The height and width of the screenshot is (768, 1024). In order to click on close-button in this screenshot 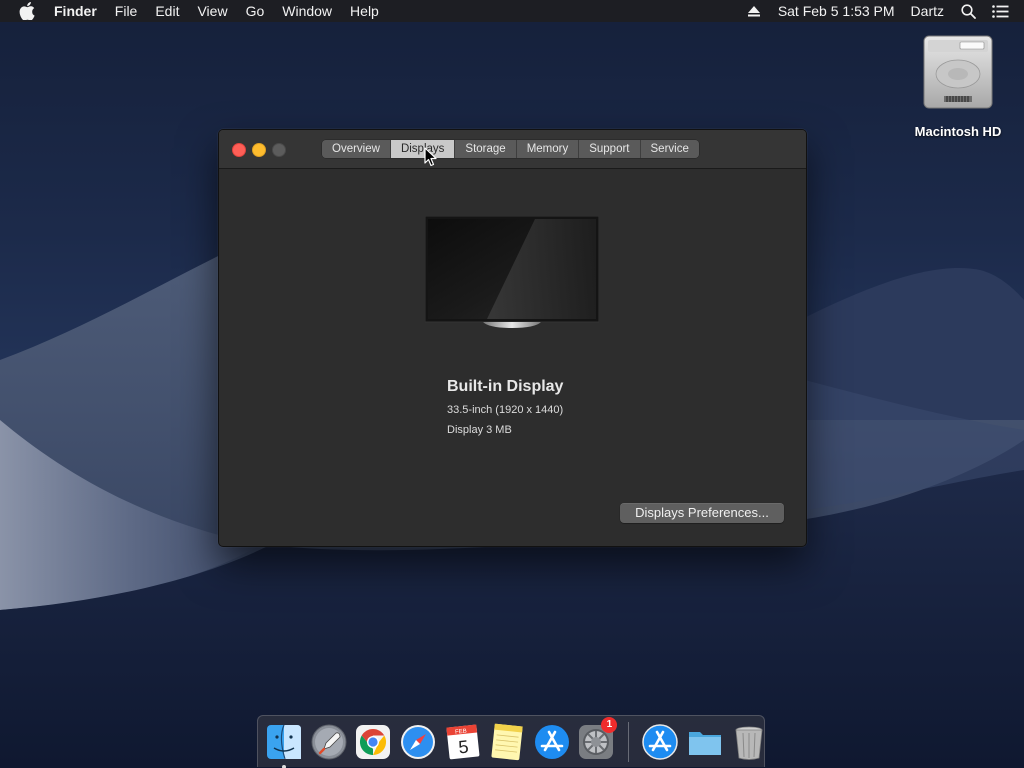, I will do `click(239, 150)`.